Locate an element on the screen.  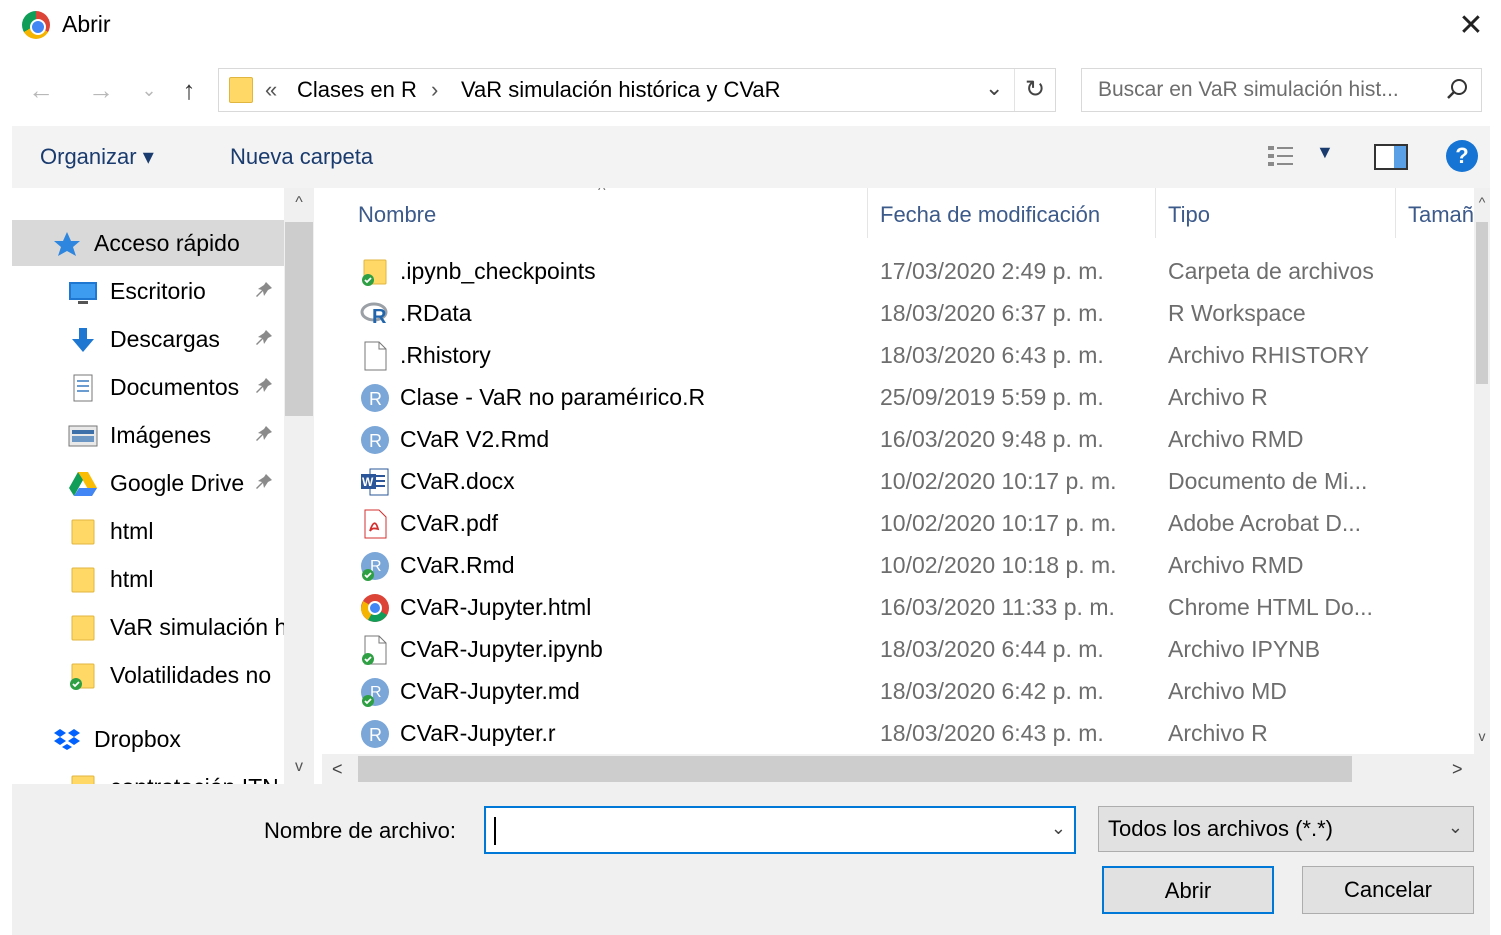
view-options-icon is located at coordinates (1282, 157).